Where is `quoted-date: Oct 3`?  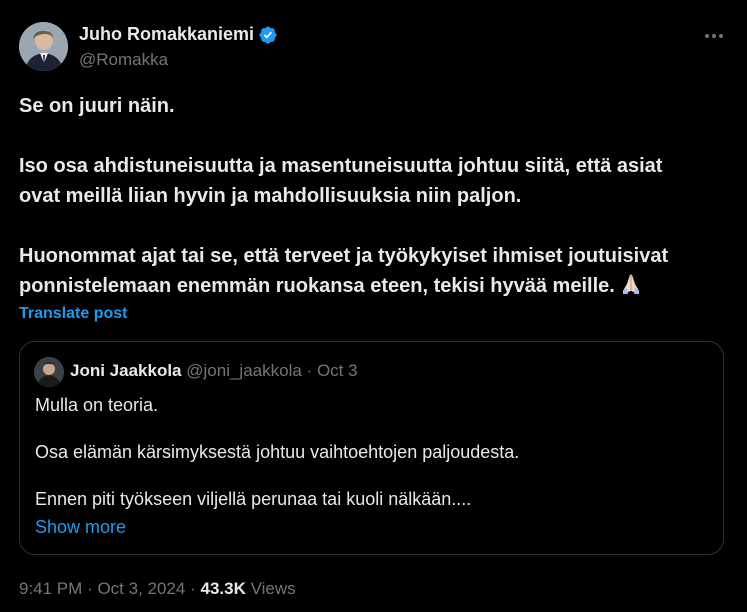 quoted-date: Oct 3 is located at coordinates (337, 370).